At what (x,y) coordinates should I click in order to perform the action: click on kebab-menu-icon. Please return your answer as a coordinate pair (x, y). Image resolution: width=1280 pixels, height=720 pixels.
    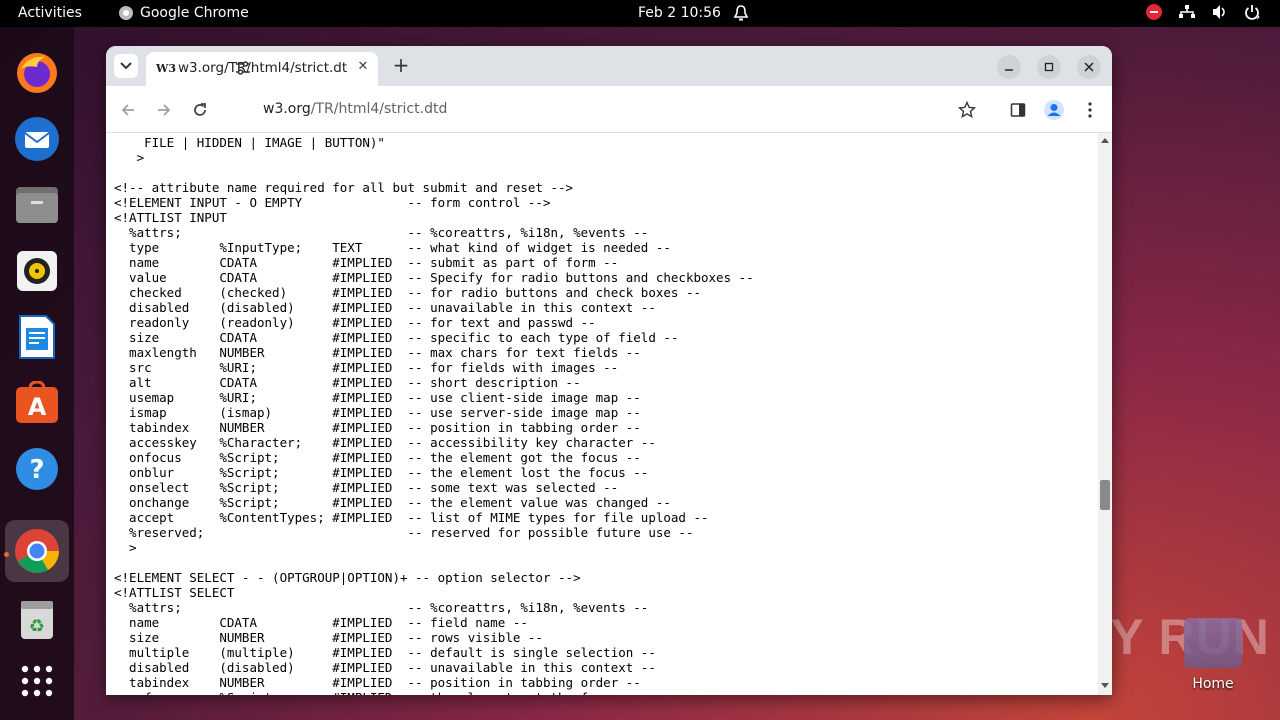
    Looking at the image, I should click on (1090, 110).